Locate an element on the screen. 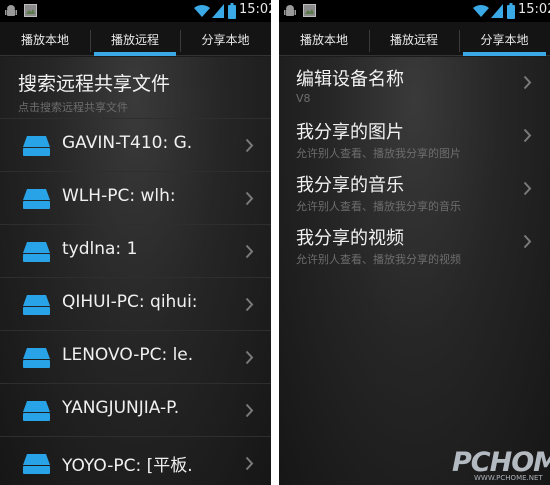 The width and height of the screenshot is (550, 485). device-label: YOYO-PC: [平板. is located at coordinates (127, 466).